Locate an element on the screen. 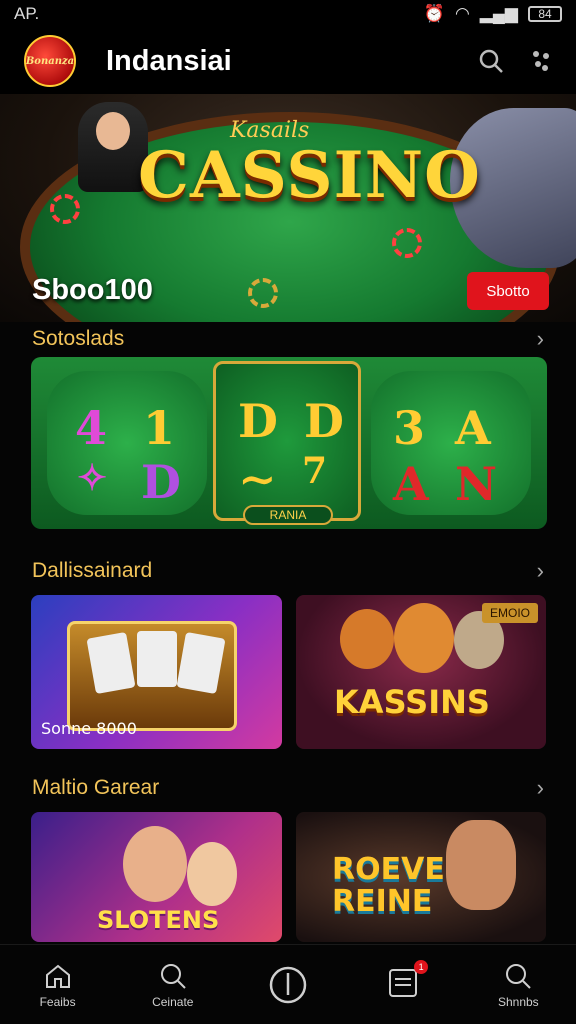 Image resolution: width=576 pixels, height=1024 pixels. slot-symbol: ∼ is located at coordinates (257, 479).